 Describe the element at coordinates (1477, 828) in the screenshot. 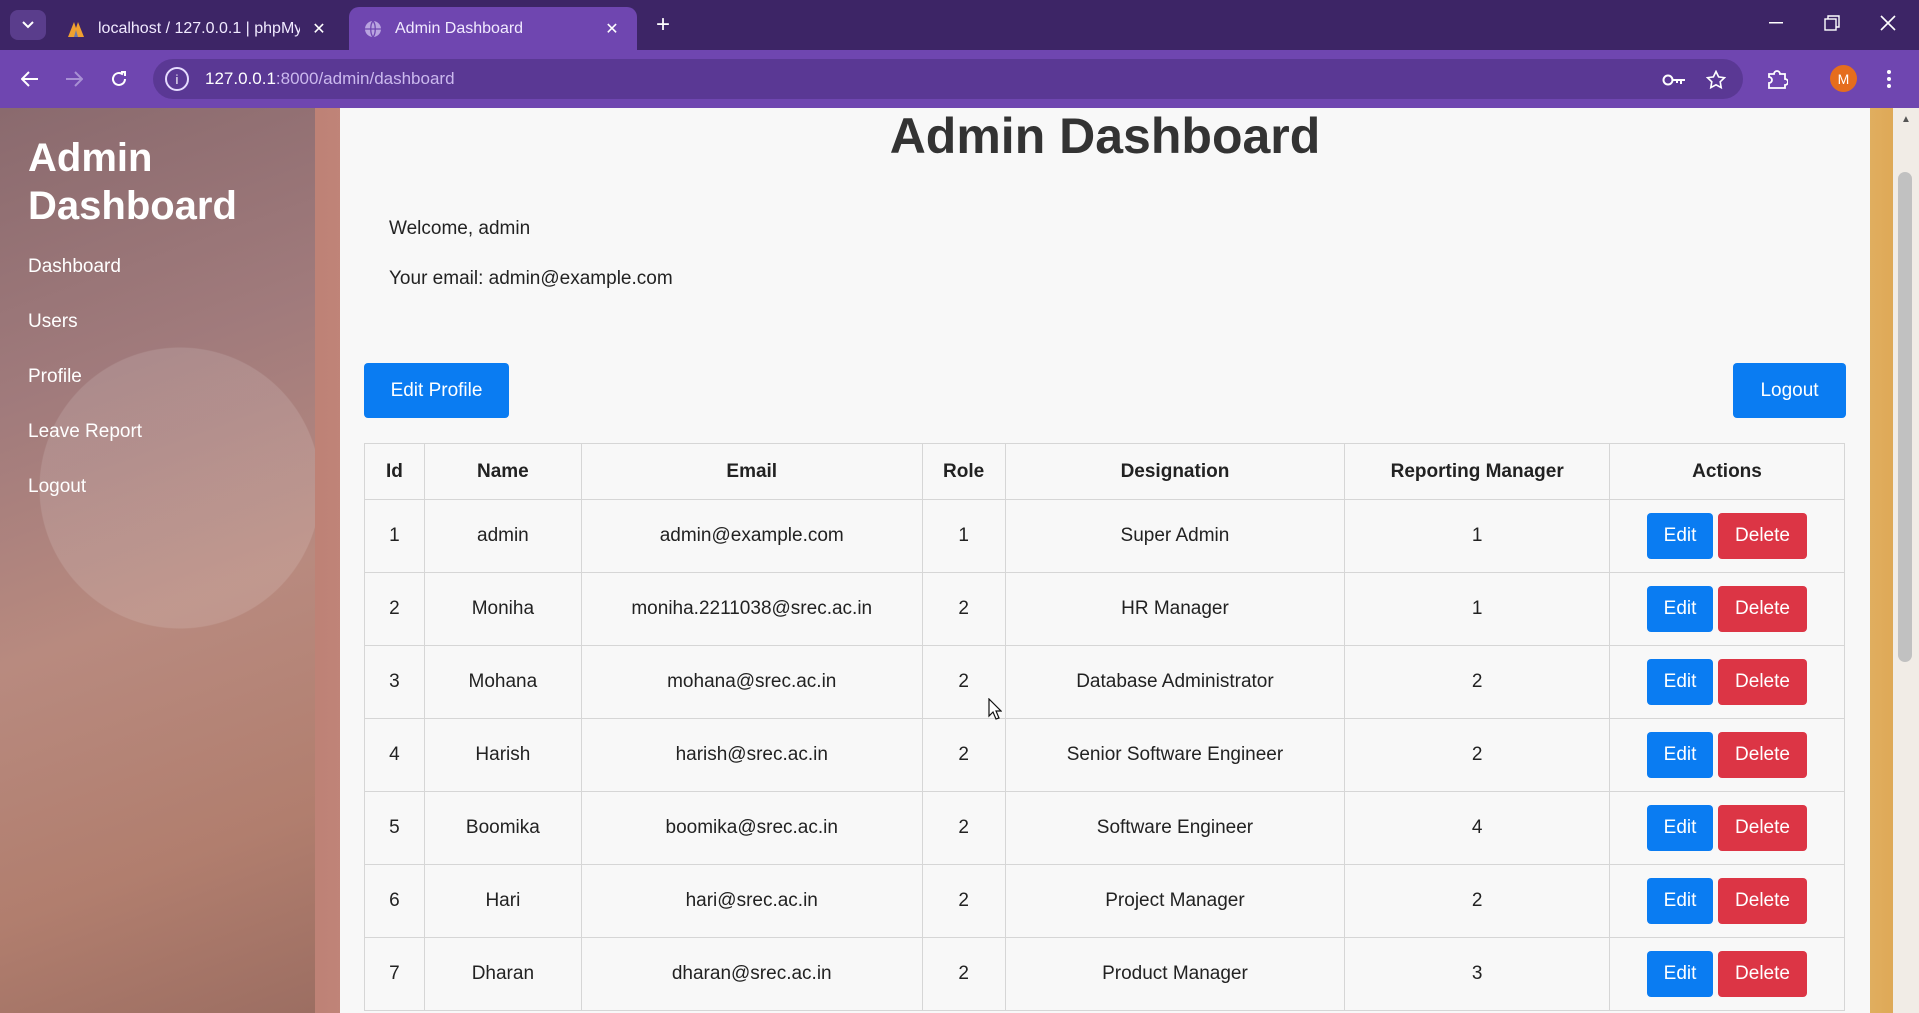

I see `cell-reporting-manager: 4` at that location.